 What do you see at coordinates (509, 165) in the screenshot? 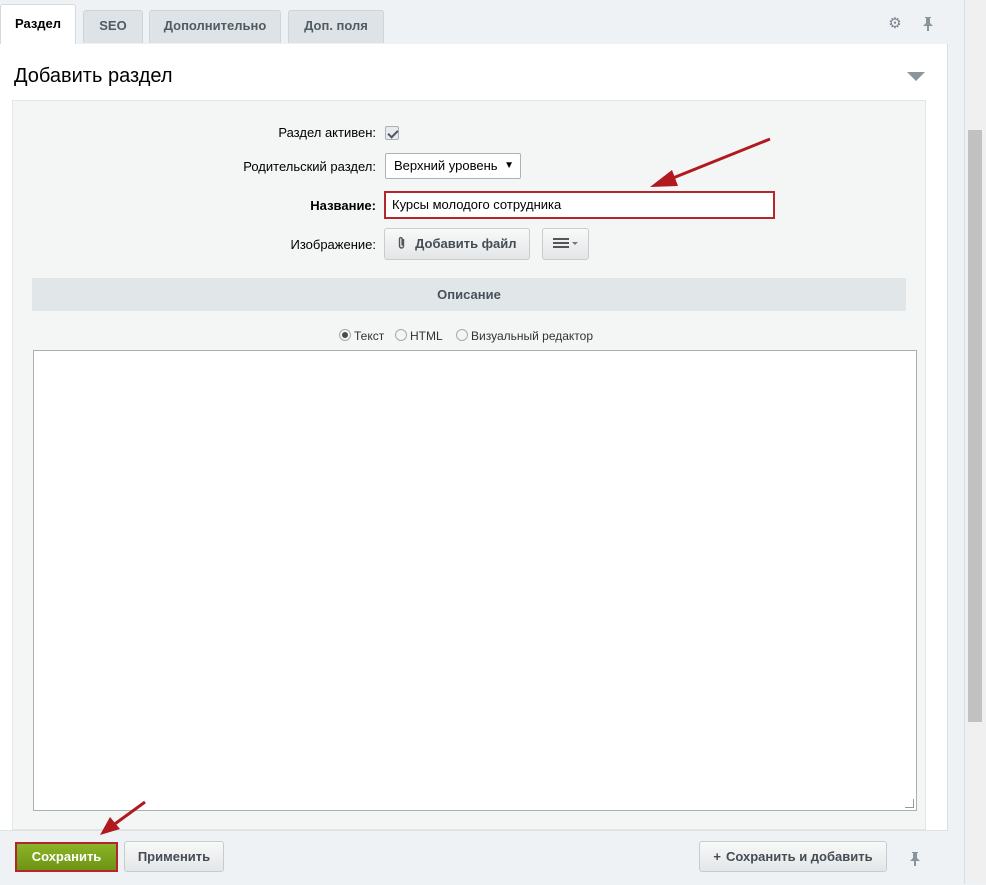
I see `dropdown-arrow-icon: ▼` at bounding box center [509, 165].